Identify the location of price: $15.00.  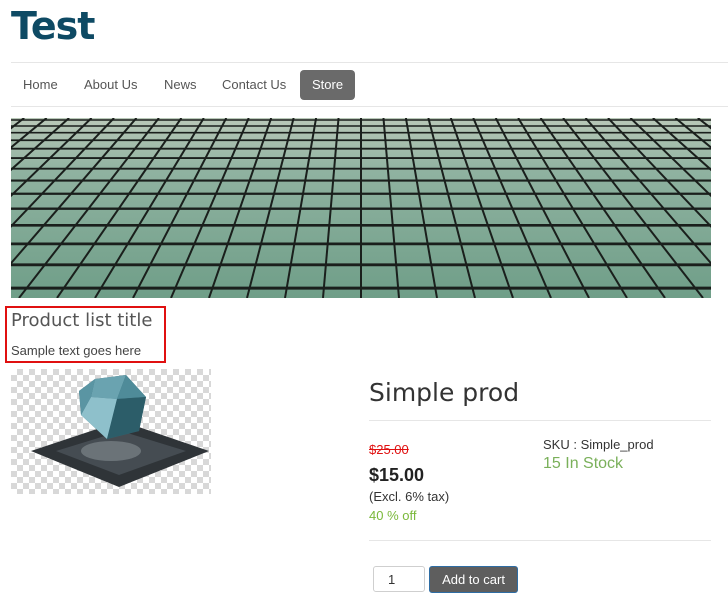
(397, 475).